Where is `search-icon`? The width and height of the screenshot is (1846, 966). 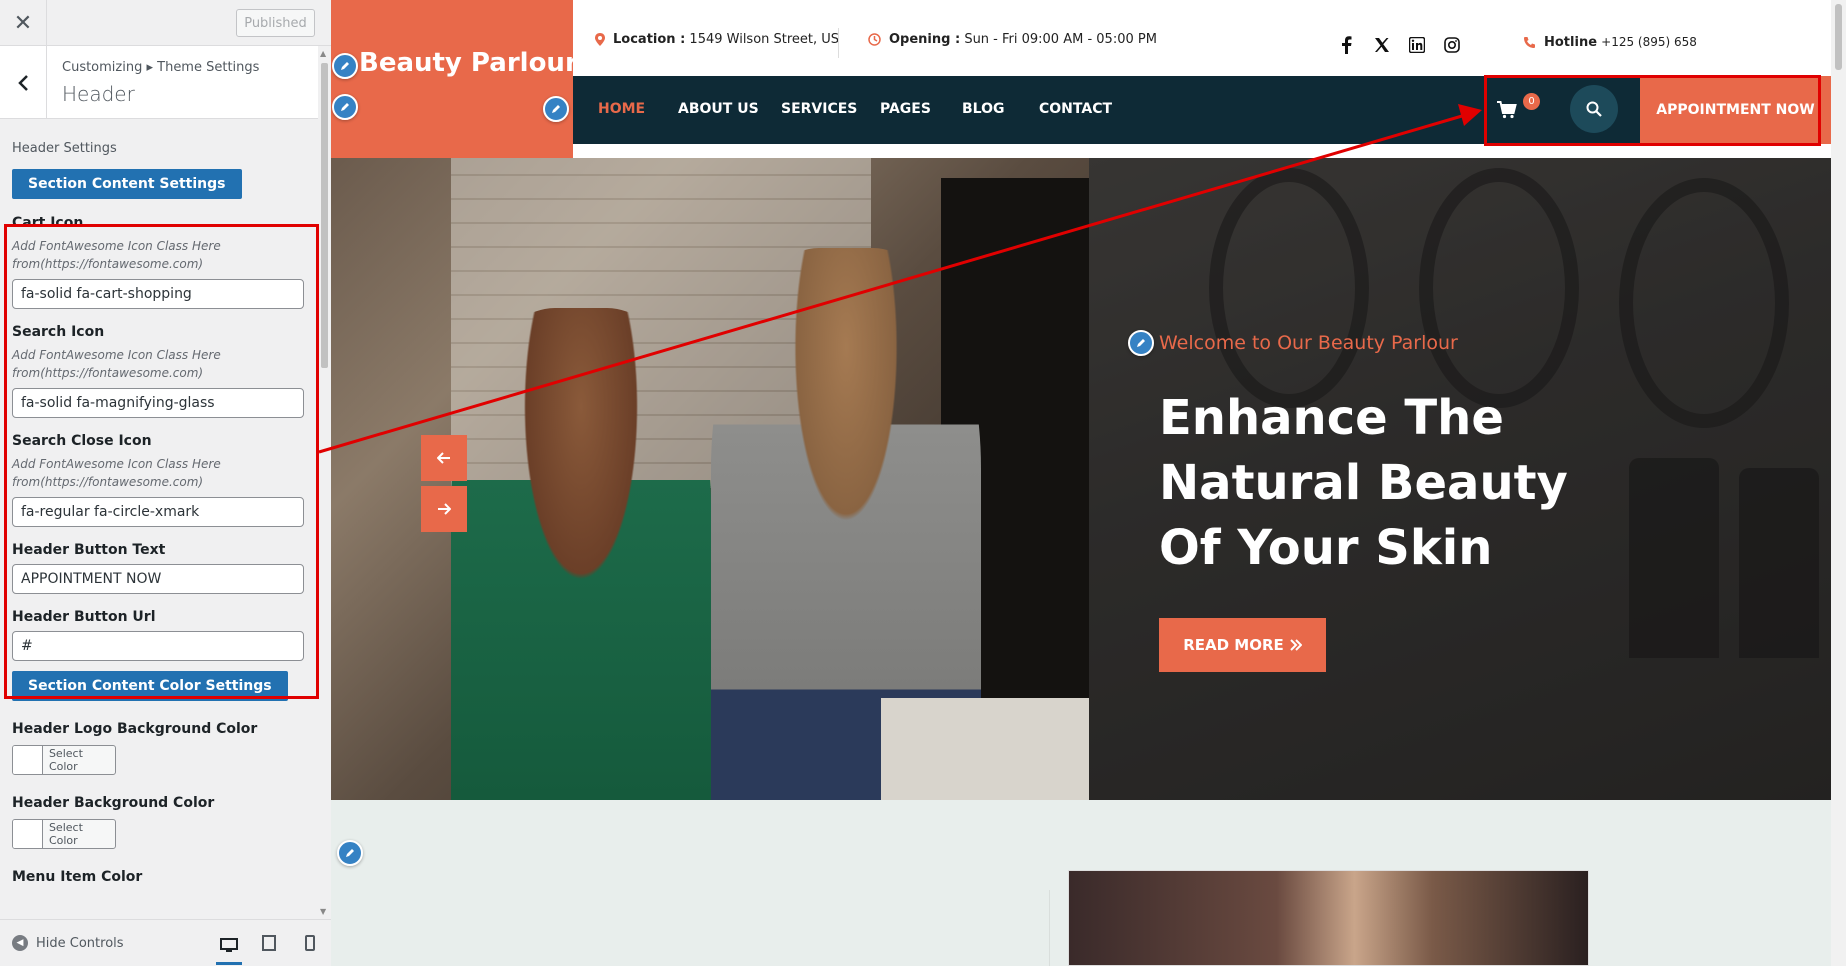
search-icon is located at coordinates (1594, 109).